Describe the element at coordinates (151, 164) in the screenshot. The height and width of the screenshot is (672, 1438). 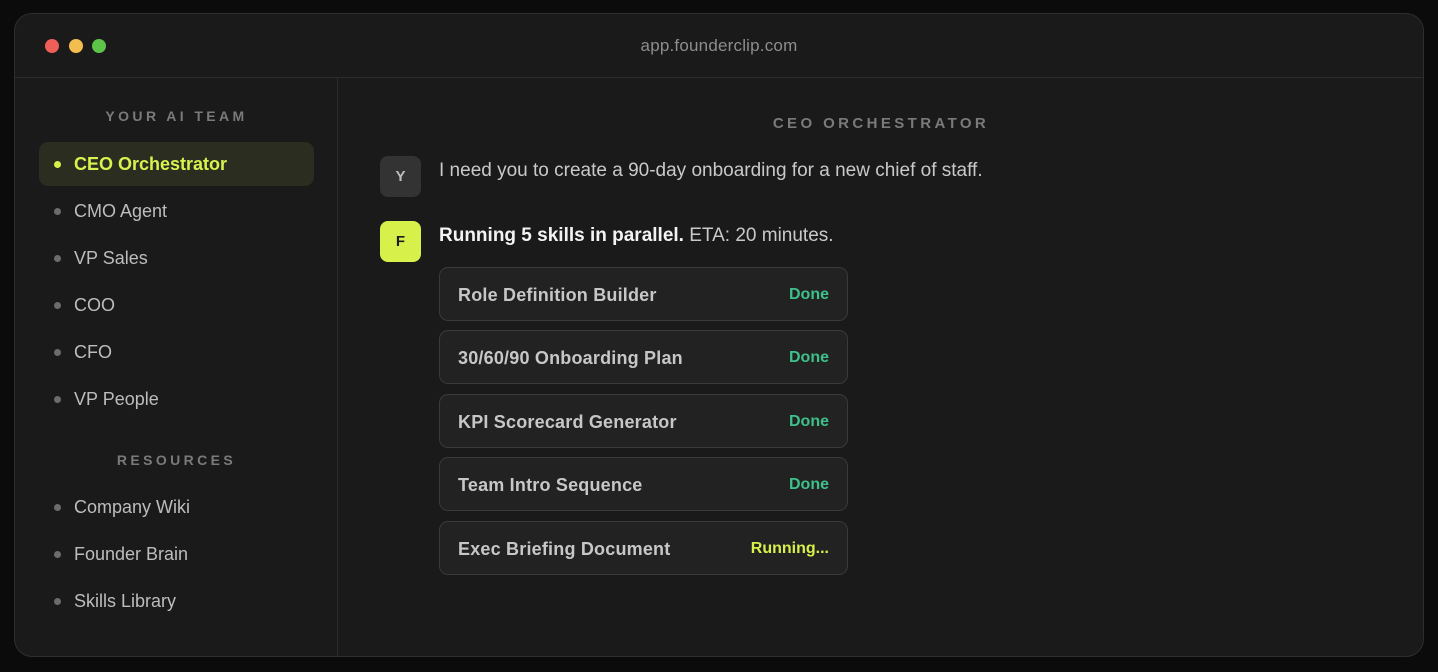
I see `sidebar-item-label: CEO Orchestrator` at that location.